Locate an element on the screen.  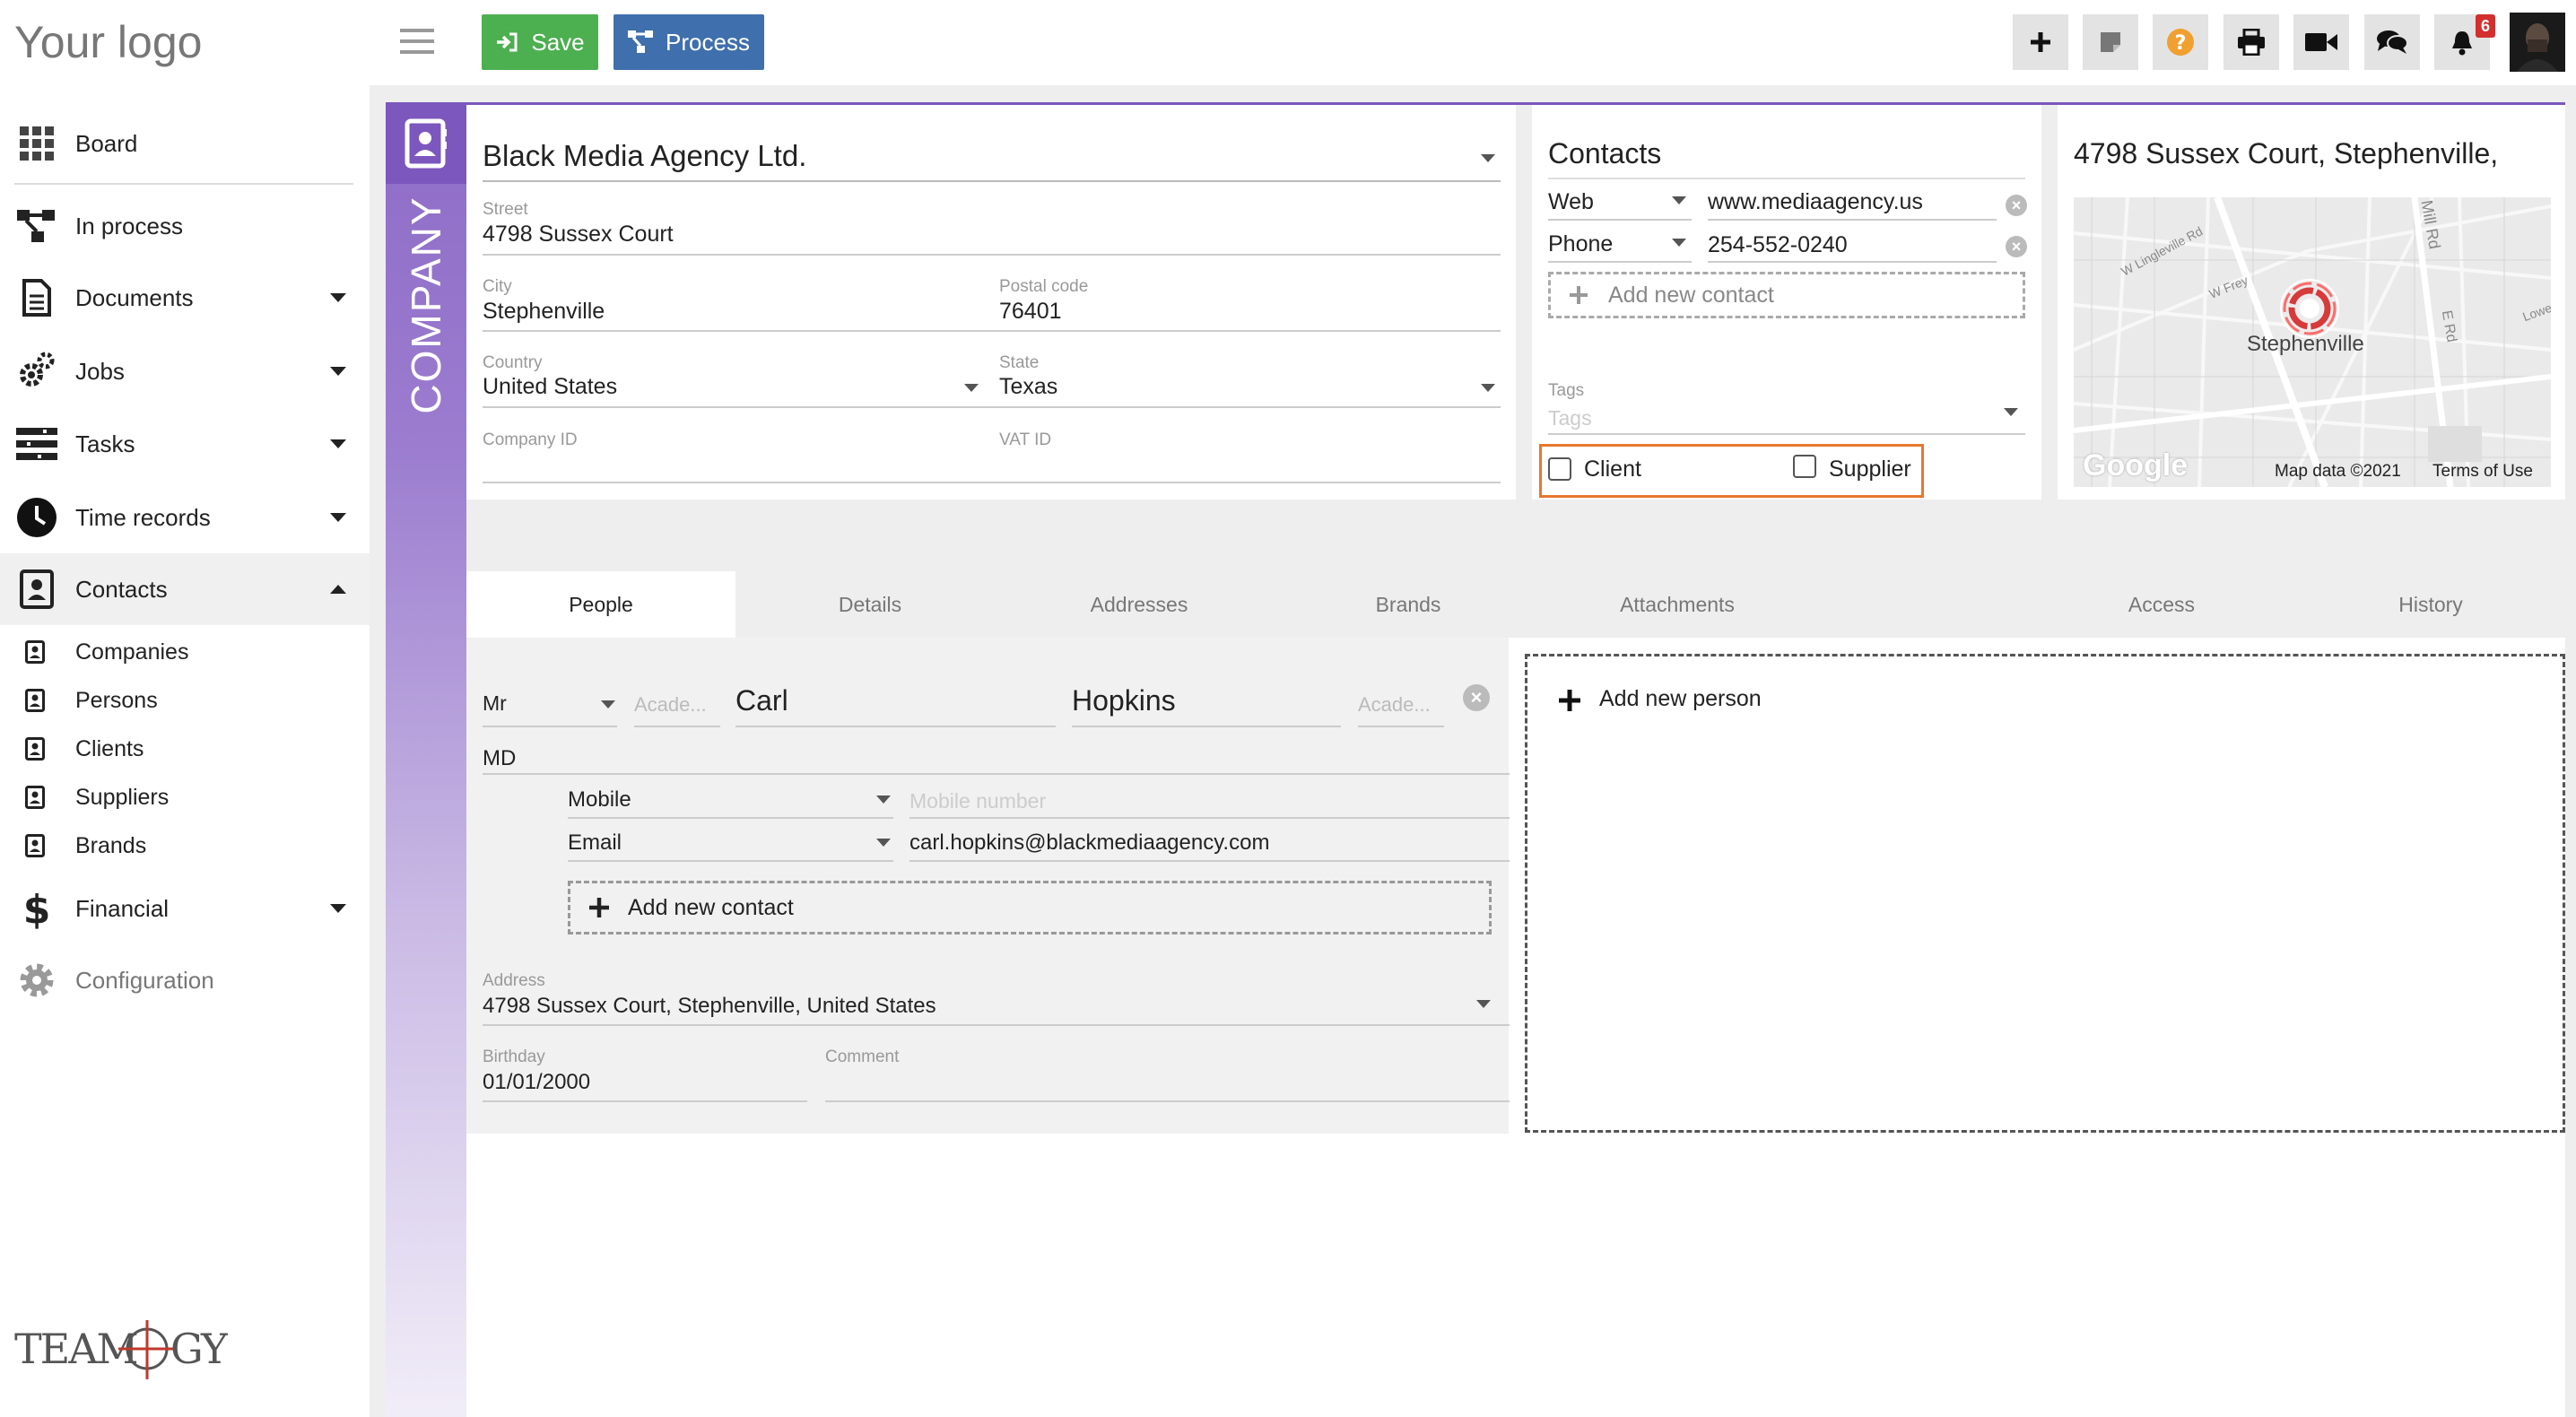
help-icon: ? is located at coordinates (2180, 42).